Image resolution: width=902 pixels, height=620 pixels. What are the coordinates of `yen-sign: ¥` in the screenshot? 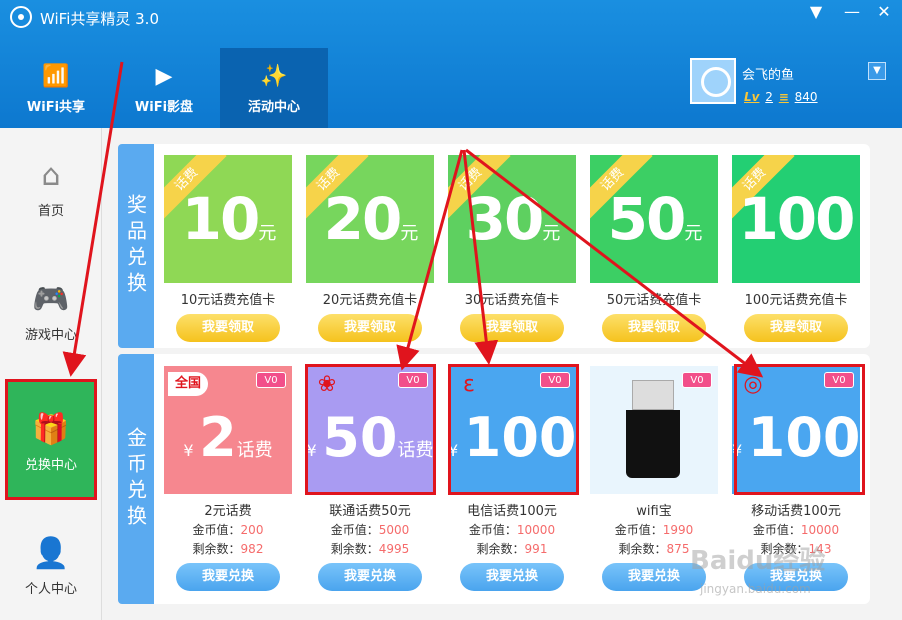 It's located at (188, 450).